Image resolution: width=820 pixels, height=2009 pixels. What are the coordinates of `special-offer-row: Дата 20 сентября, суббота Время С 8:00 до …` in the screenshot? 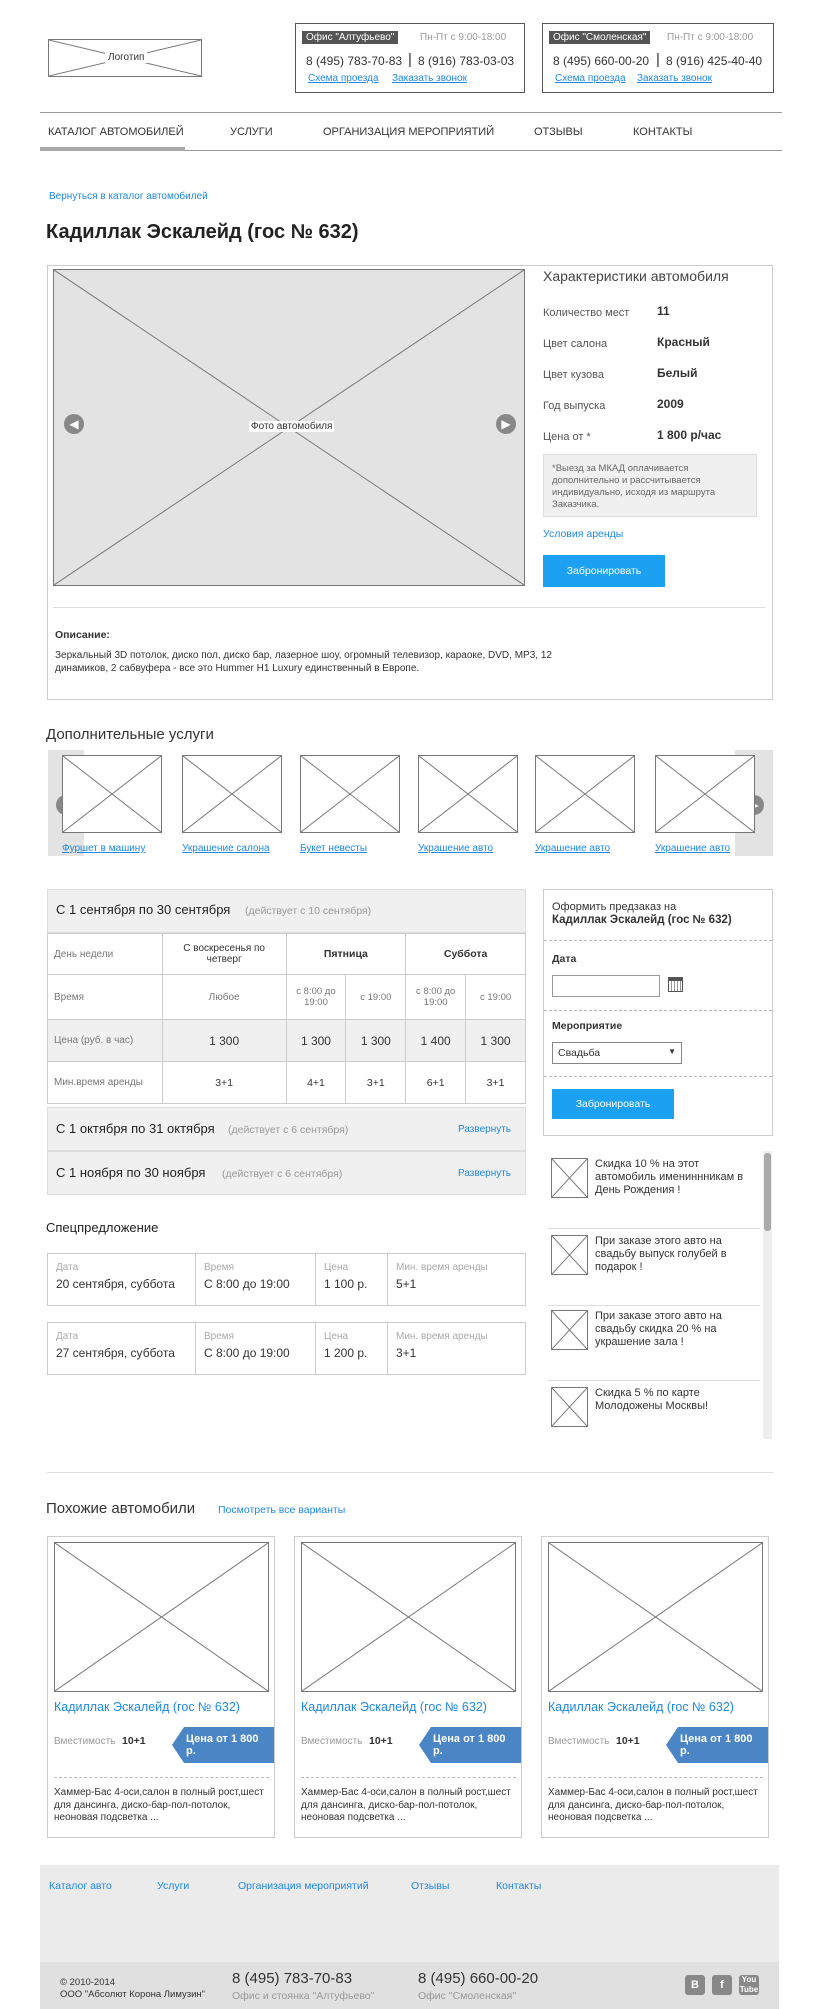 It's located at (286, 1279).